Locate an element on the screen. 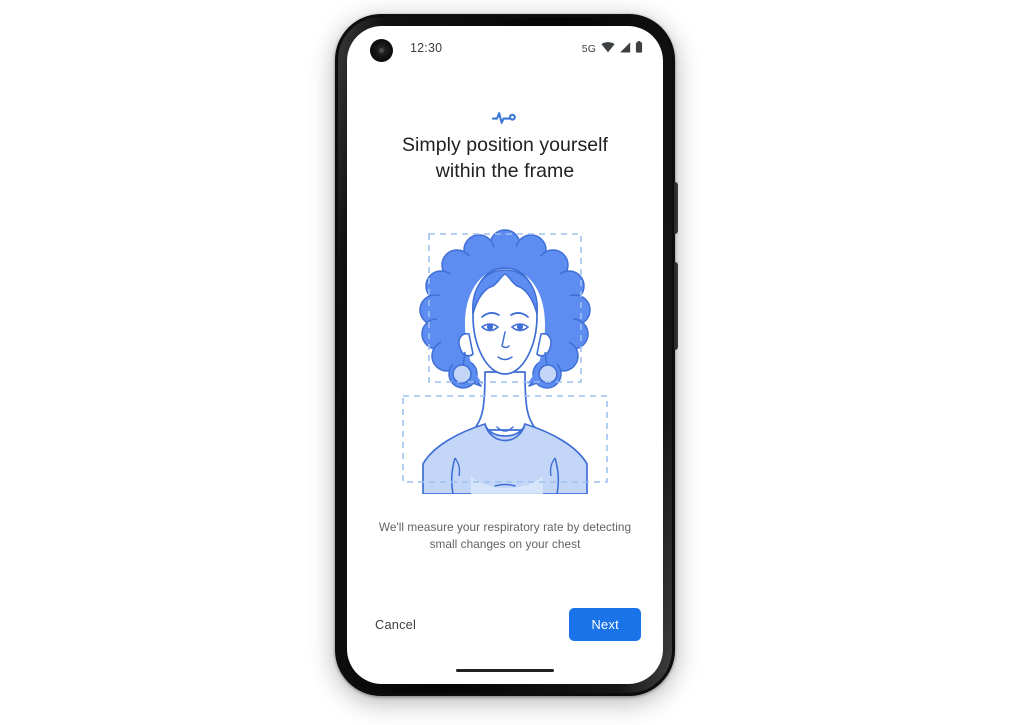  brand-icon-wrap is located at coordinates (505, 120).